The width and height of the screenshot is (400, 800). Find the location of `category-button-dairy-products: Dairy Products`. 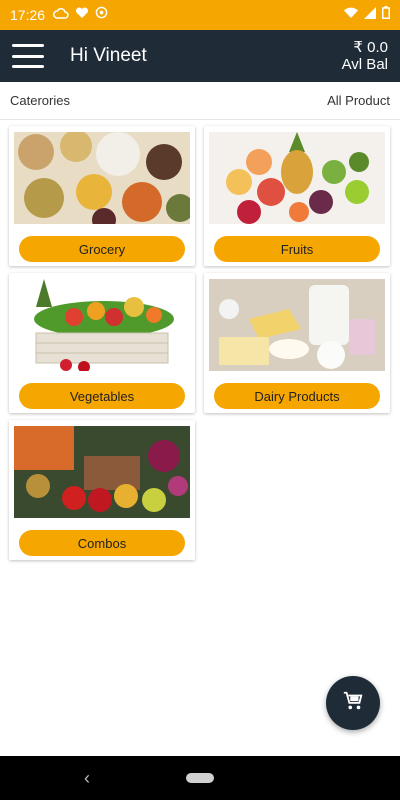

category-button-dairy-products: Dairy Products is located at coordinates (297, 396).